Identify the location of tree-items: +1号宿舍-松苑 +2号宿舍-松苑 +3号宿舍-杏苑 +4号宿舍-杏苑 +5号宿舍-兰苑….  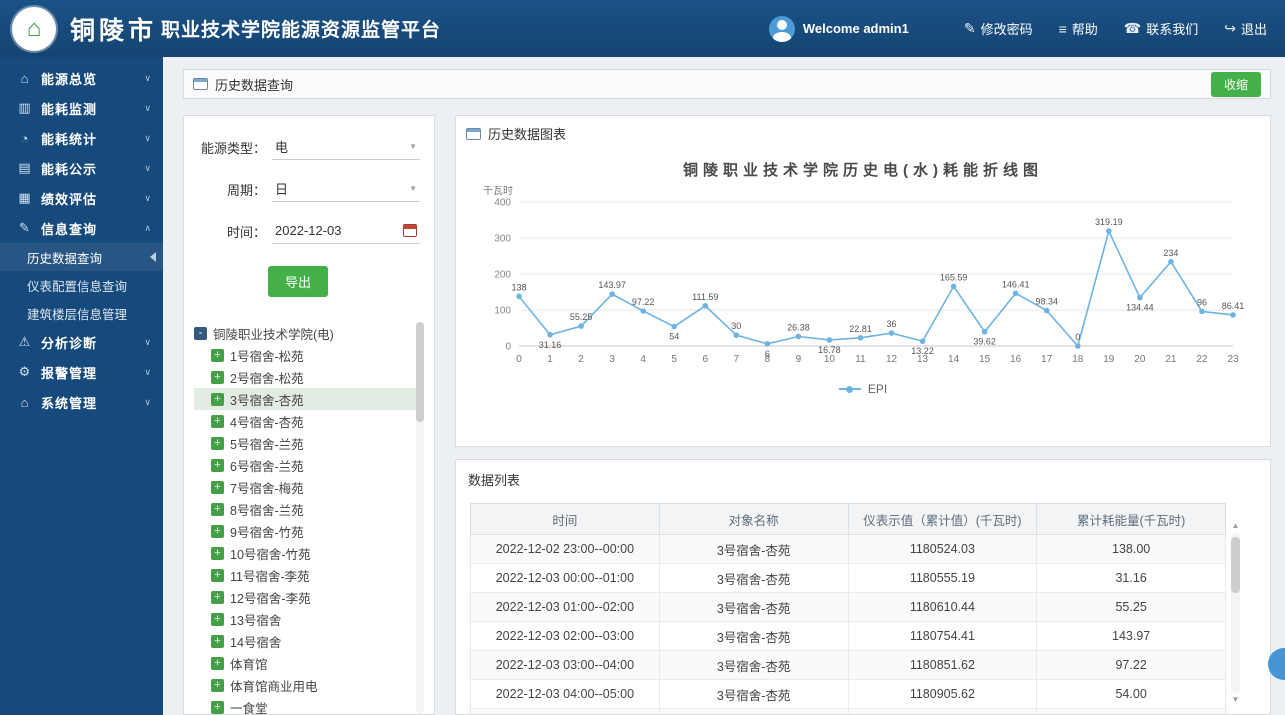
(309, 529).